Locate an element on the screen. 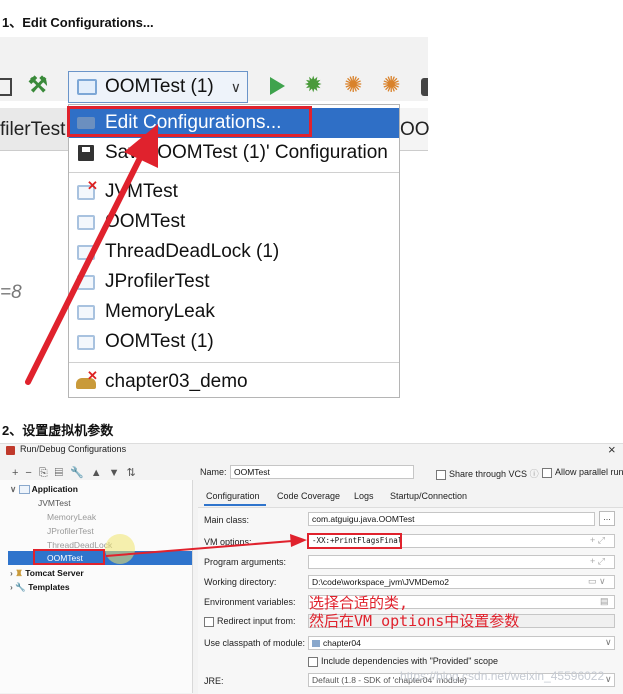  arrow-head is located at coordinates (298, 540).